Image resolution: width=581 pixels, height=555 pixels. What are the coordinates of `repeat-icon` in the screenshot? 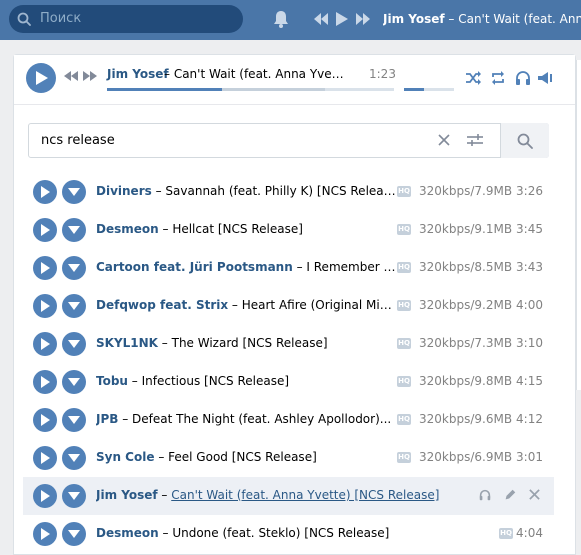 It's located at (498, 78).